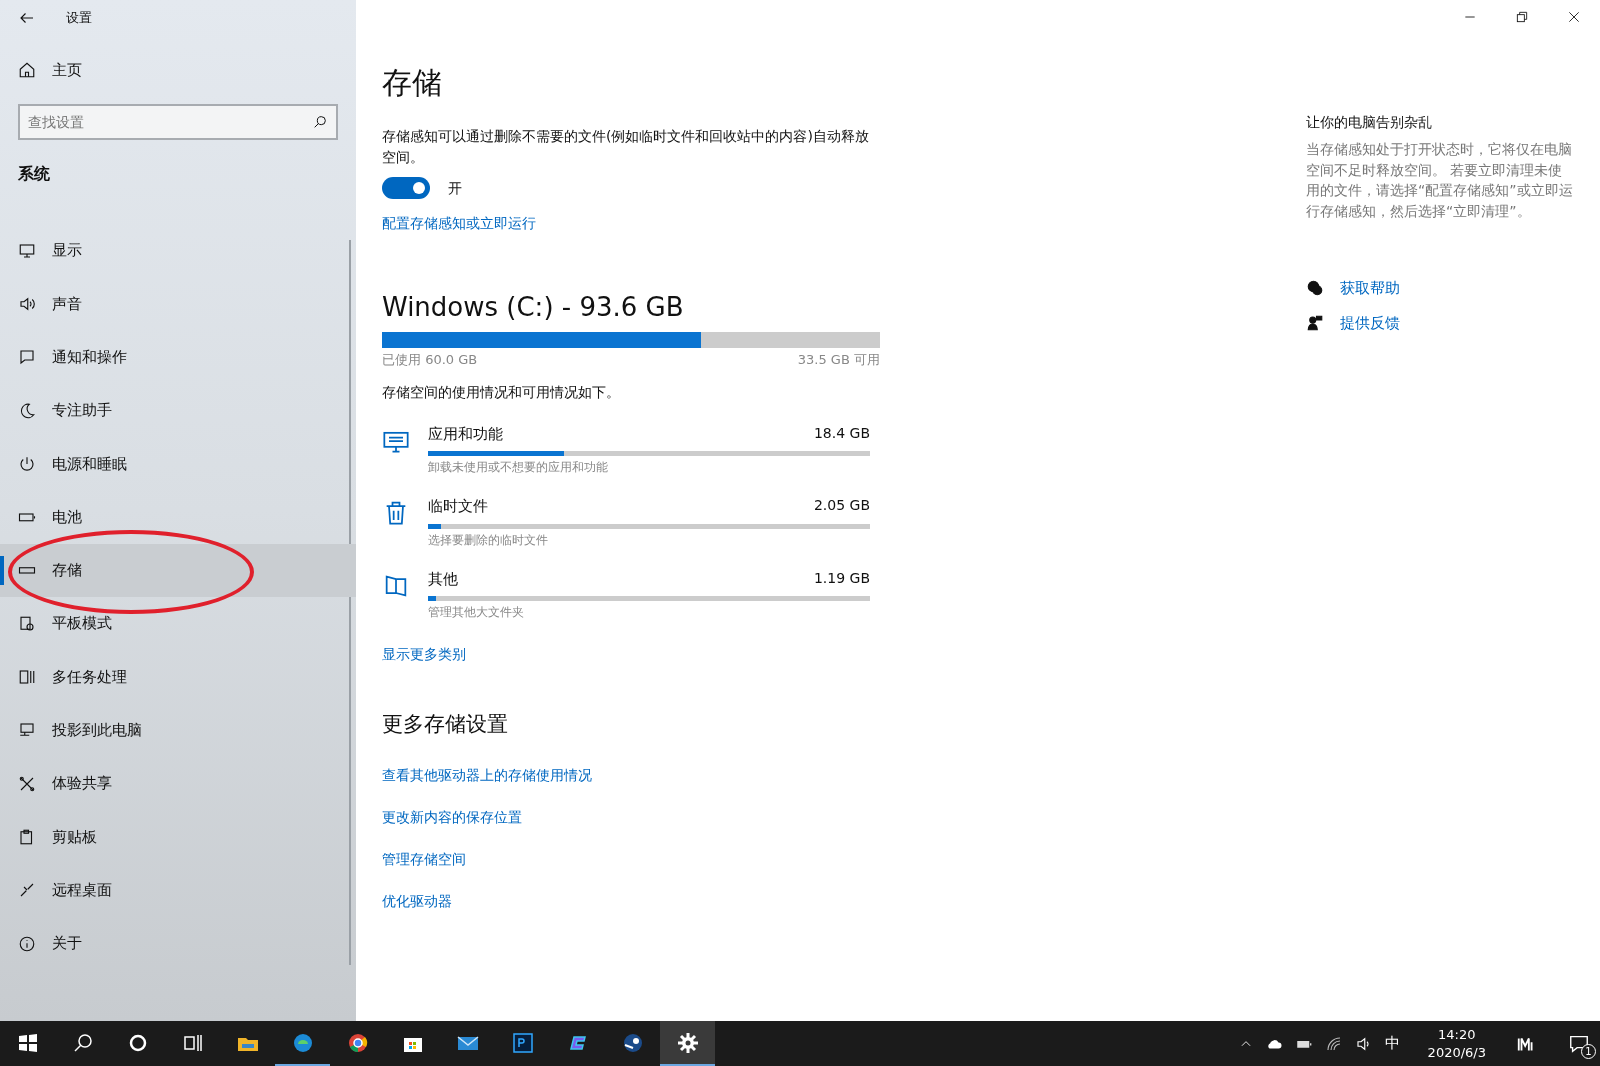 The width and height of the screenshot is (1600, 1066). What do you see at coordinates (178, 943) in the screenshot?
I see `sidebar-item: 关于` at bounding box center [178, 943].